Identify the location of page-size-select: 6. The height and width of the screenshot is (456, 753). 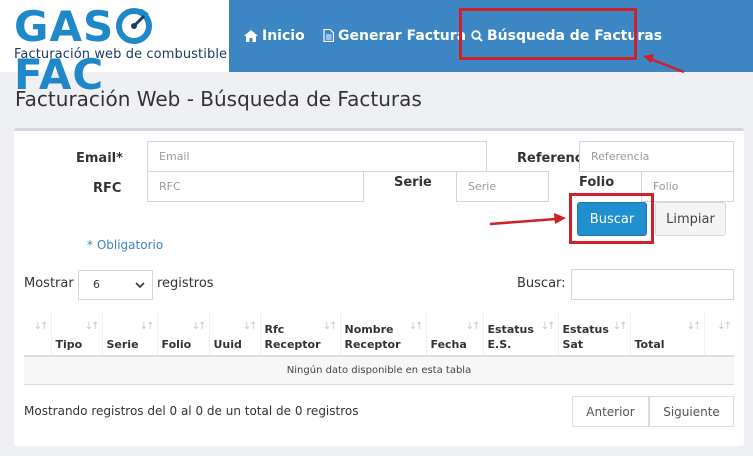
(115, 285).